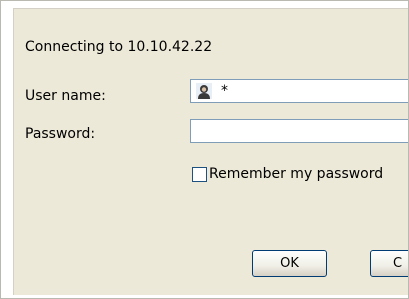 This screenshot has height=299, width=409. Describe the element at coordinates (204, 91) in the screenshot. I see `user-account-icon` at that location.